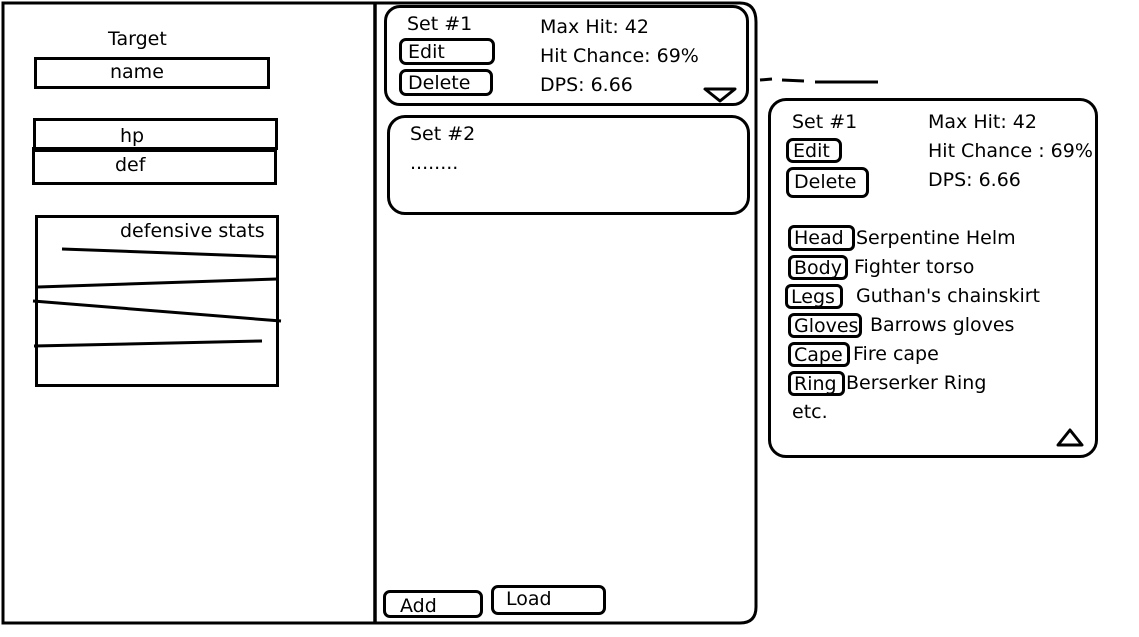  Describe the element at coordinates (619, 56) in the screenshot. I see `set-1-hit-chance: Hit Chance: 69%` at that location.